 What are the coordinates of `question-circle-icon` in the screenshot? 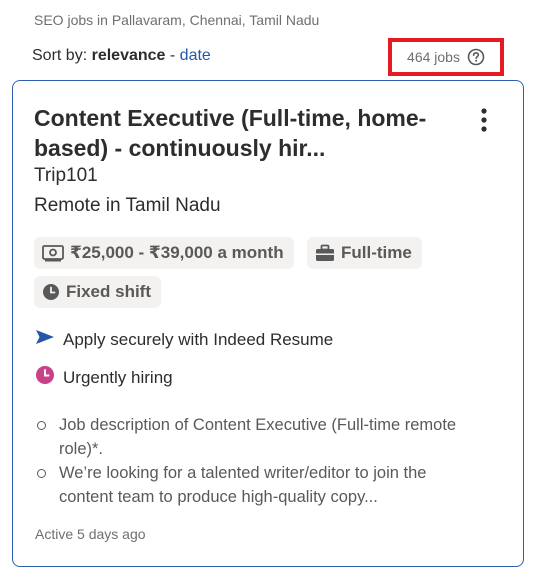 It's located at (476, 57).